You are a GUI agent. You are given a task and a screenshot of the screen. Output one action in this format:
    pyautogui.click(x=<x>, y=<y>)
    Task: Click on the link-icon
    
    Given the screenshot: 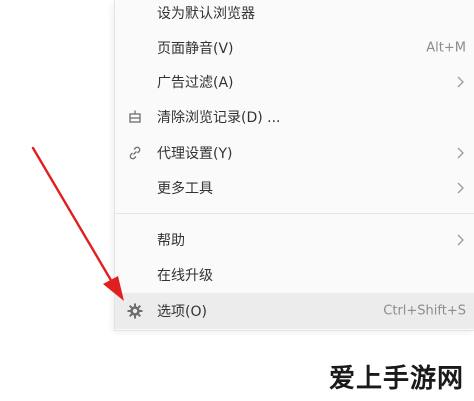 What is the action you would take?
    pyautogui.click(x=135, y=153)
    